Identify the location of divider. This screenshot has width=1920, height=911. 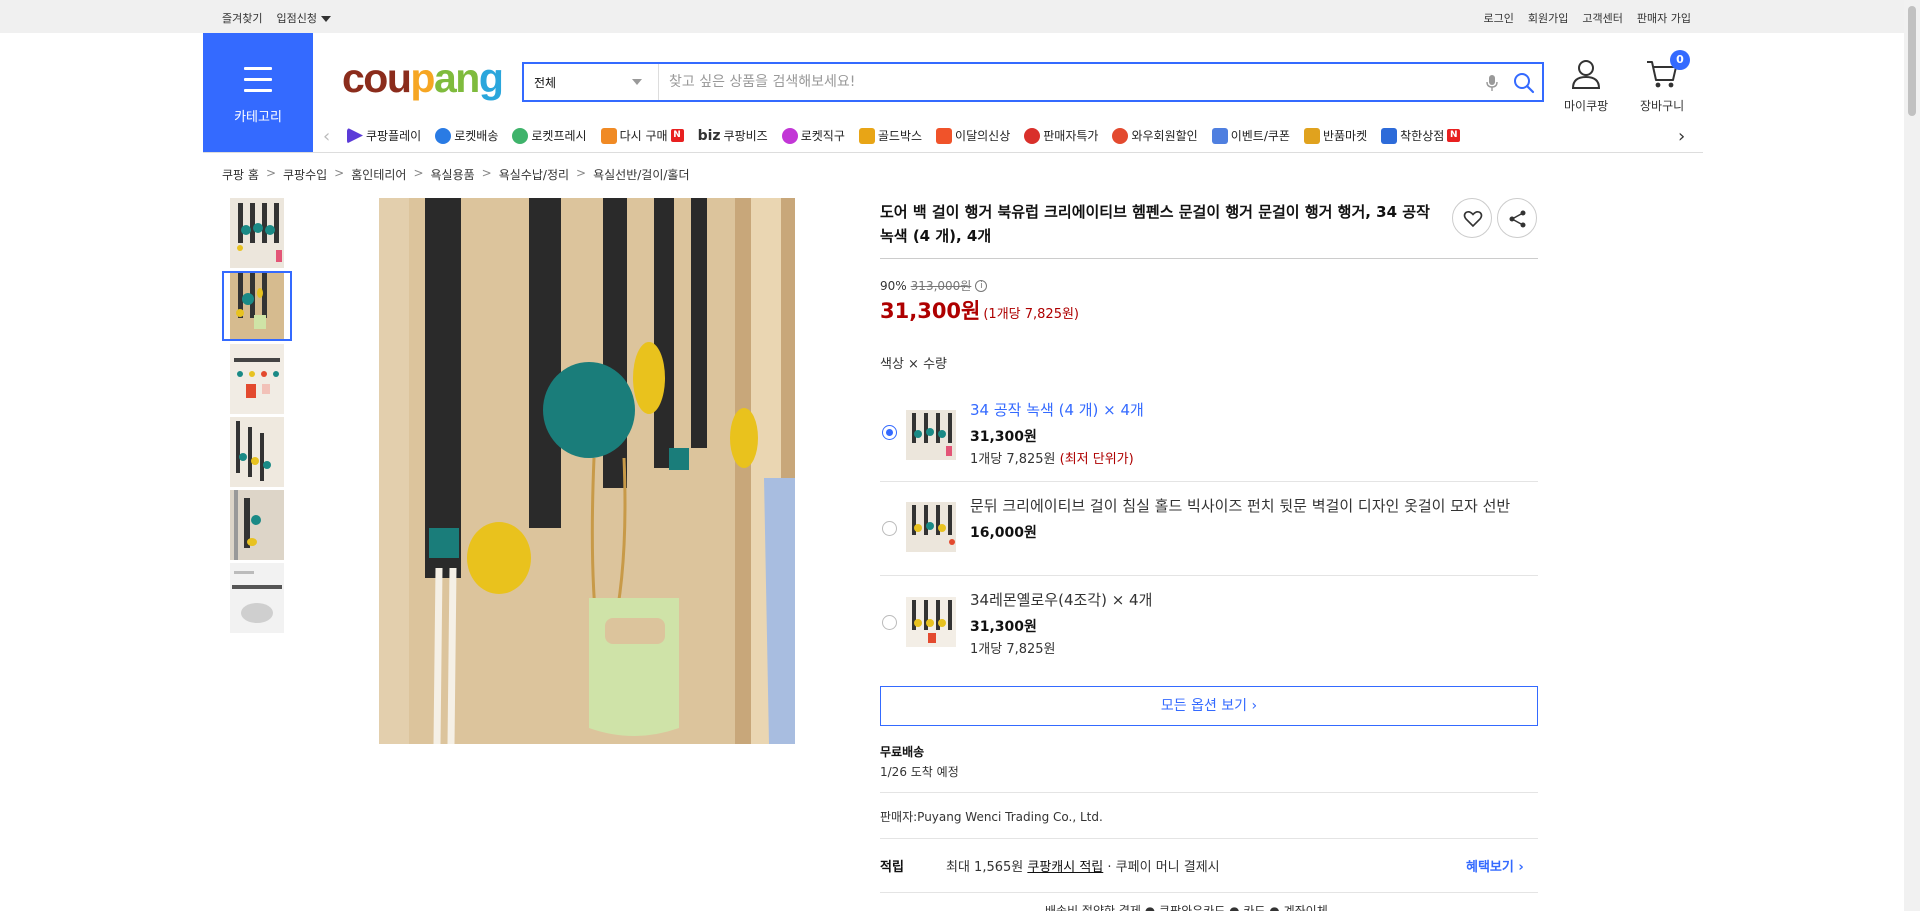
(1209, 481).